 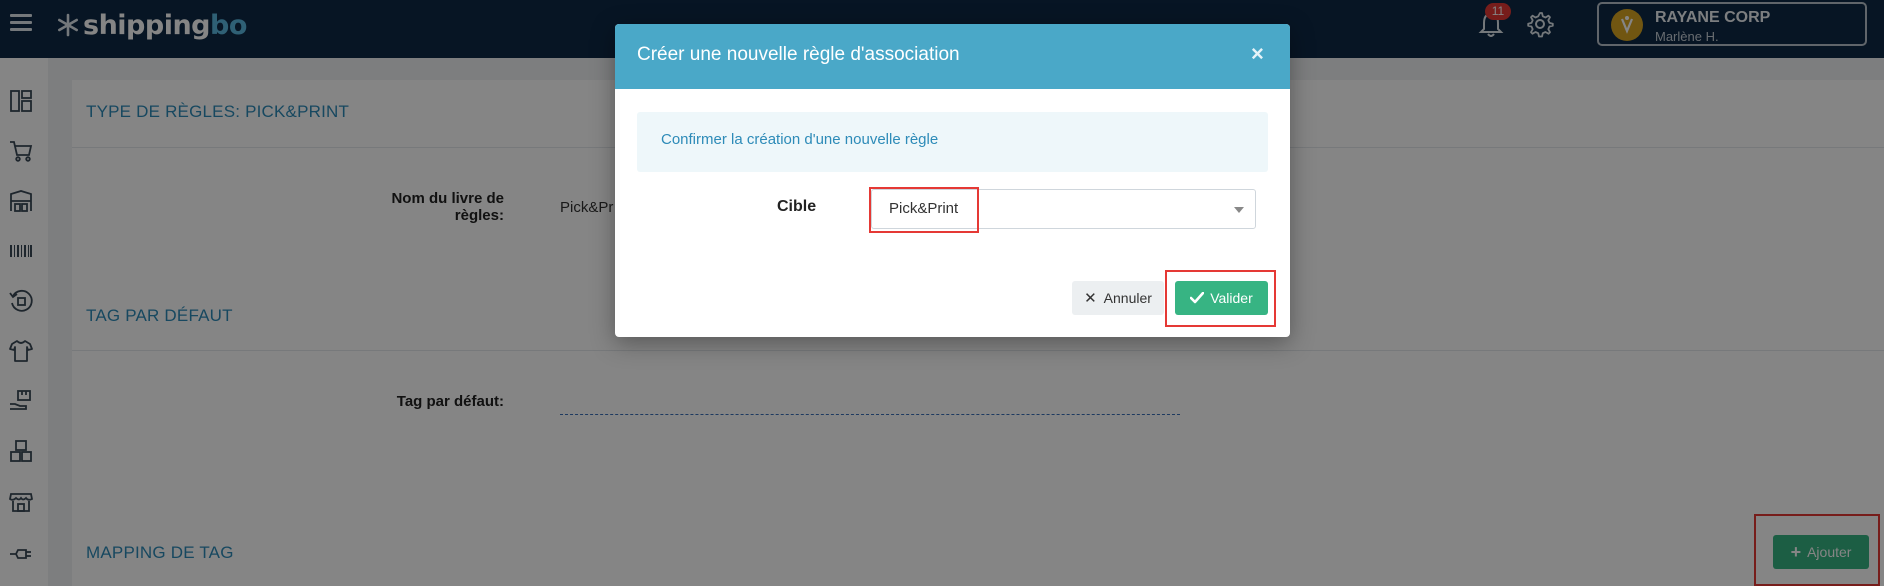 What do you see at coordinates (1220, 298) in the screenshot?
I see `highlight-validate-button` at bounding box center [1220, 298].